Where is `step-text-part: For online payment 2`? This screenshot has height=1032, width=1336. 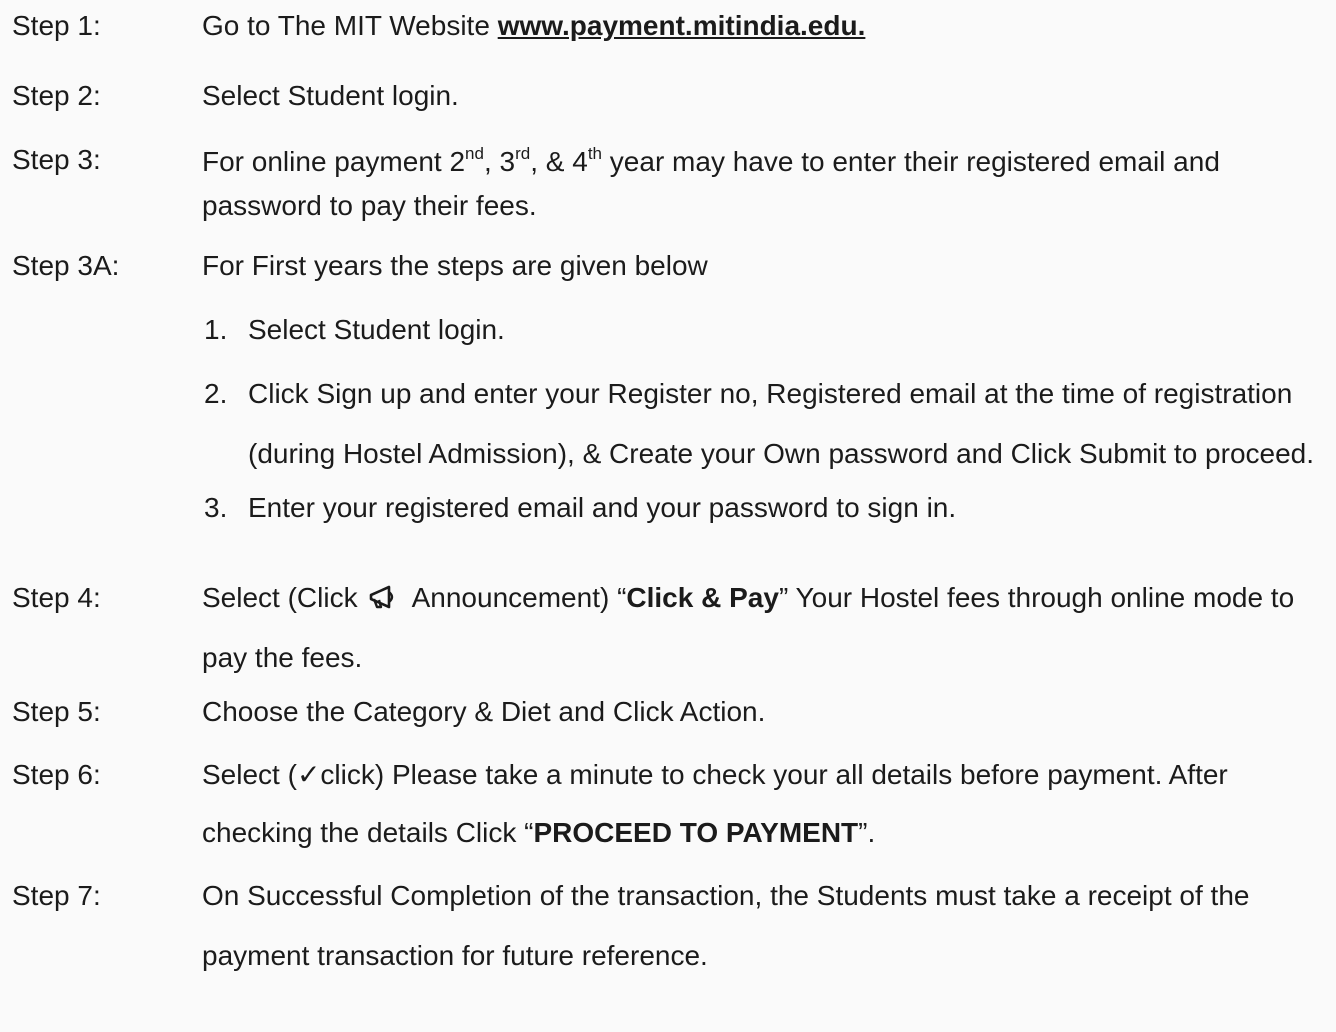
step-text-part: For online payment 2 is located at coordinates (334, 161).